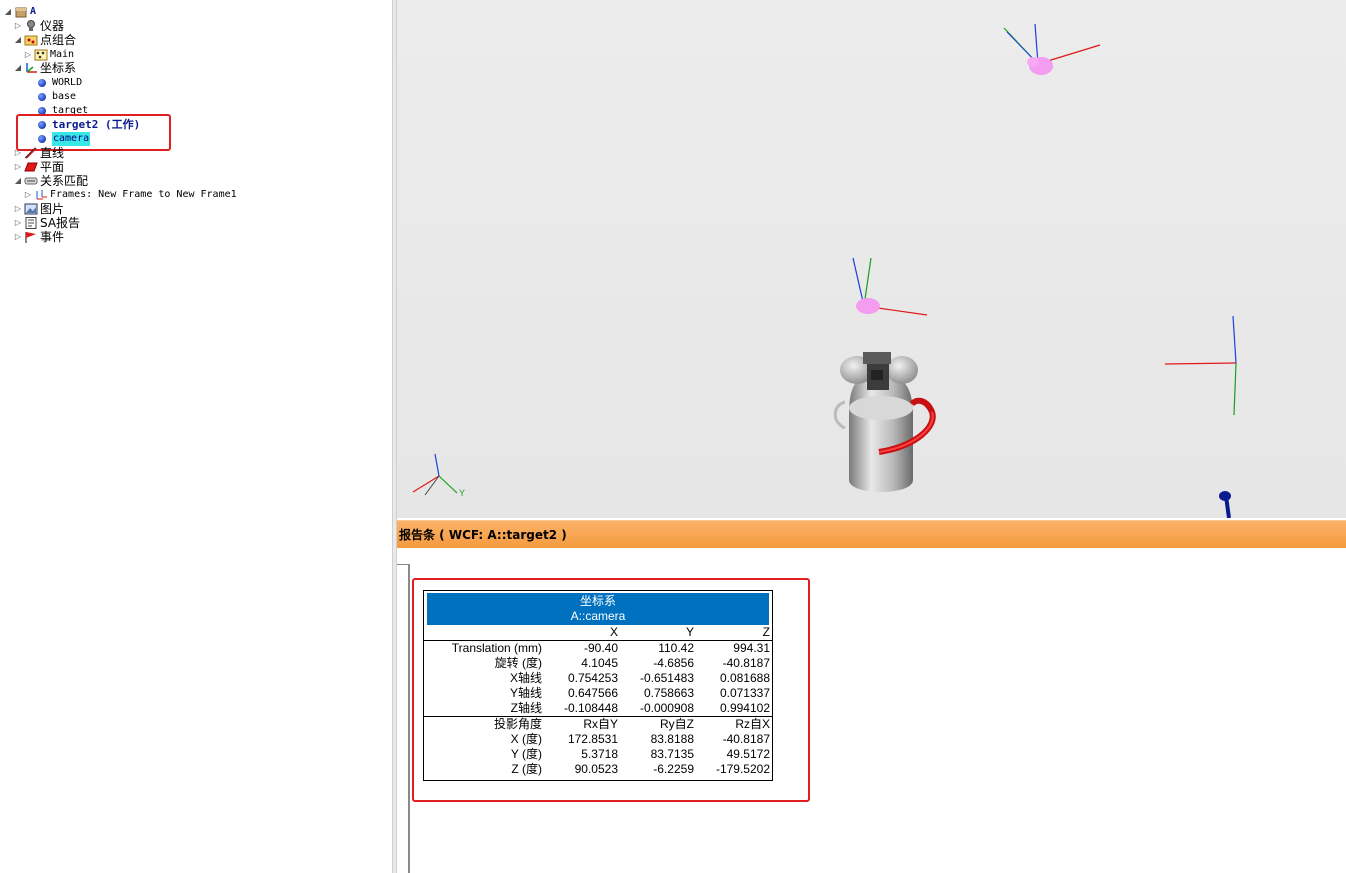 The width and height of the screenshot is (1346, 873). I want to click on tree-item-label: WORLD, so click(67, 82).